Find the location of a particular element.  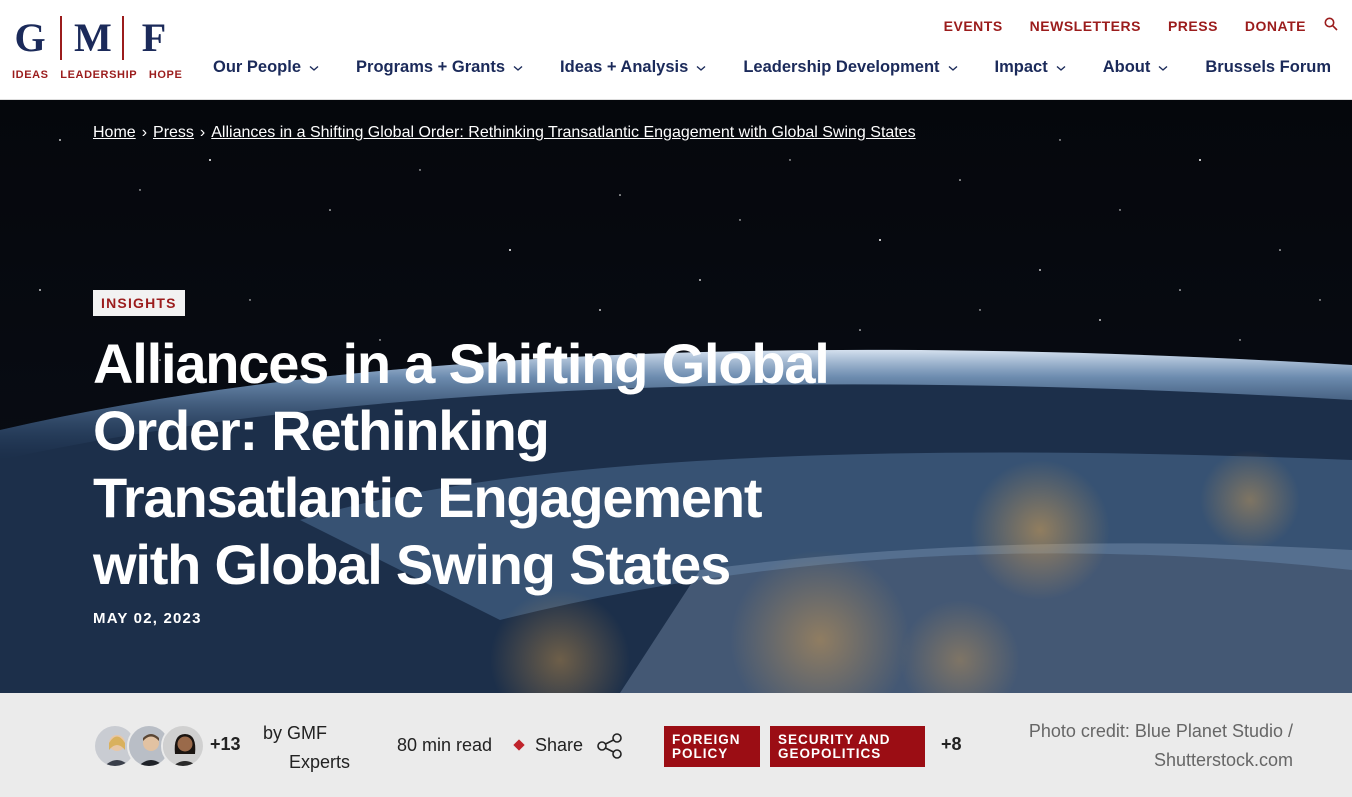

extra-authors-count: +13 is located at coordinates (225, 744).